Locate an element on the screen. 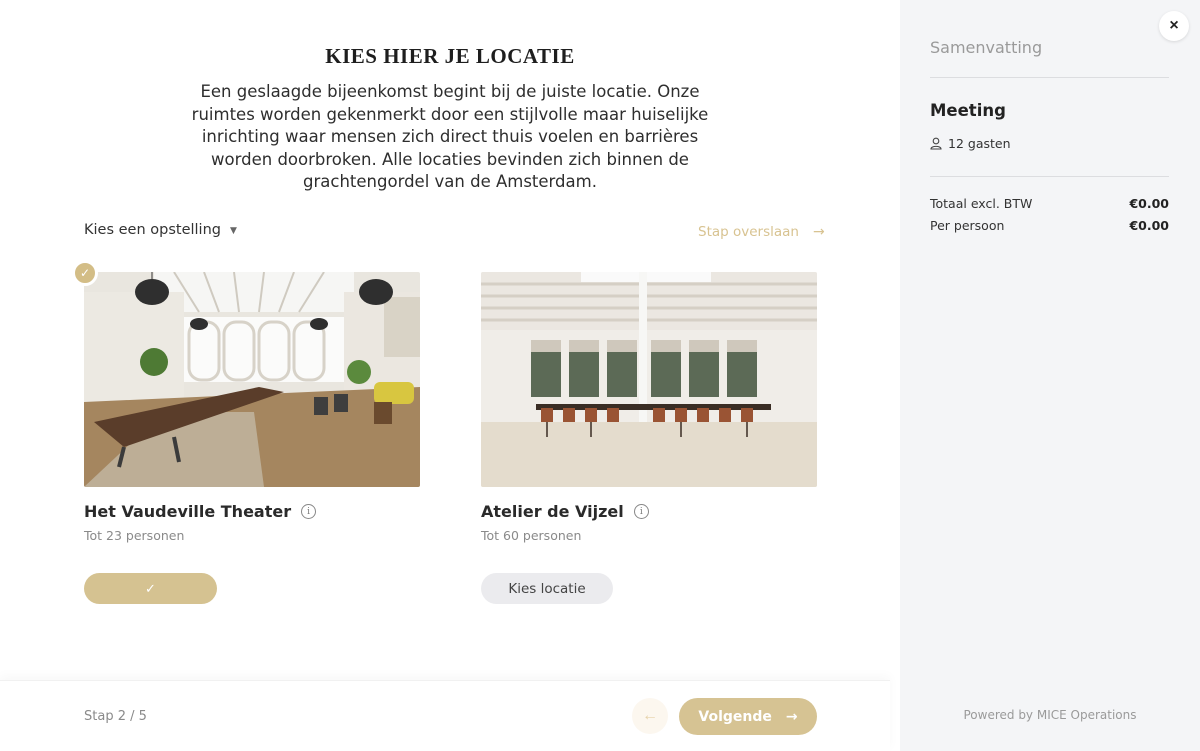  caret-down-icon: ▼ is located at coordinates (233, 231).